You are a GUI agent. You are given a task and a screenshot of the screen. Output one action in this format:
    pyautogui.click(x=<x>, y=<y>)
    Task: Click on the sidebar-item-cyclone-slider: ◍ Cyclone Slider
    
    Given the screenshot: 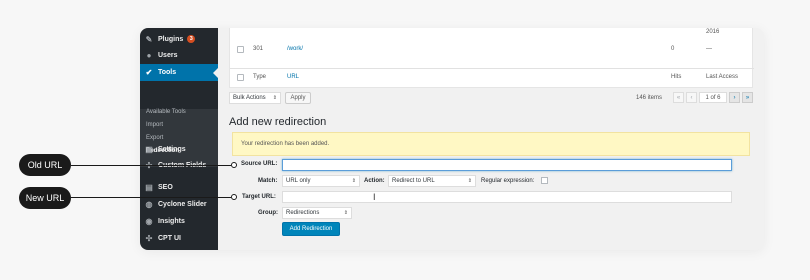 What is the action you would take?
    pyautogui.click(x=179, y=204)
    